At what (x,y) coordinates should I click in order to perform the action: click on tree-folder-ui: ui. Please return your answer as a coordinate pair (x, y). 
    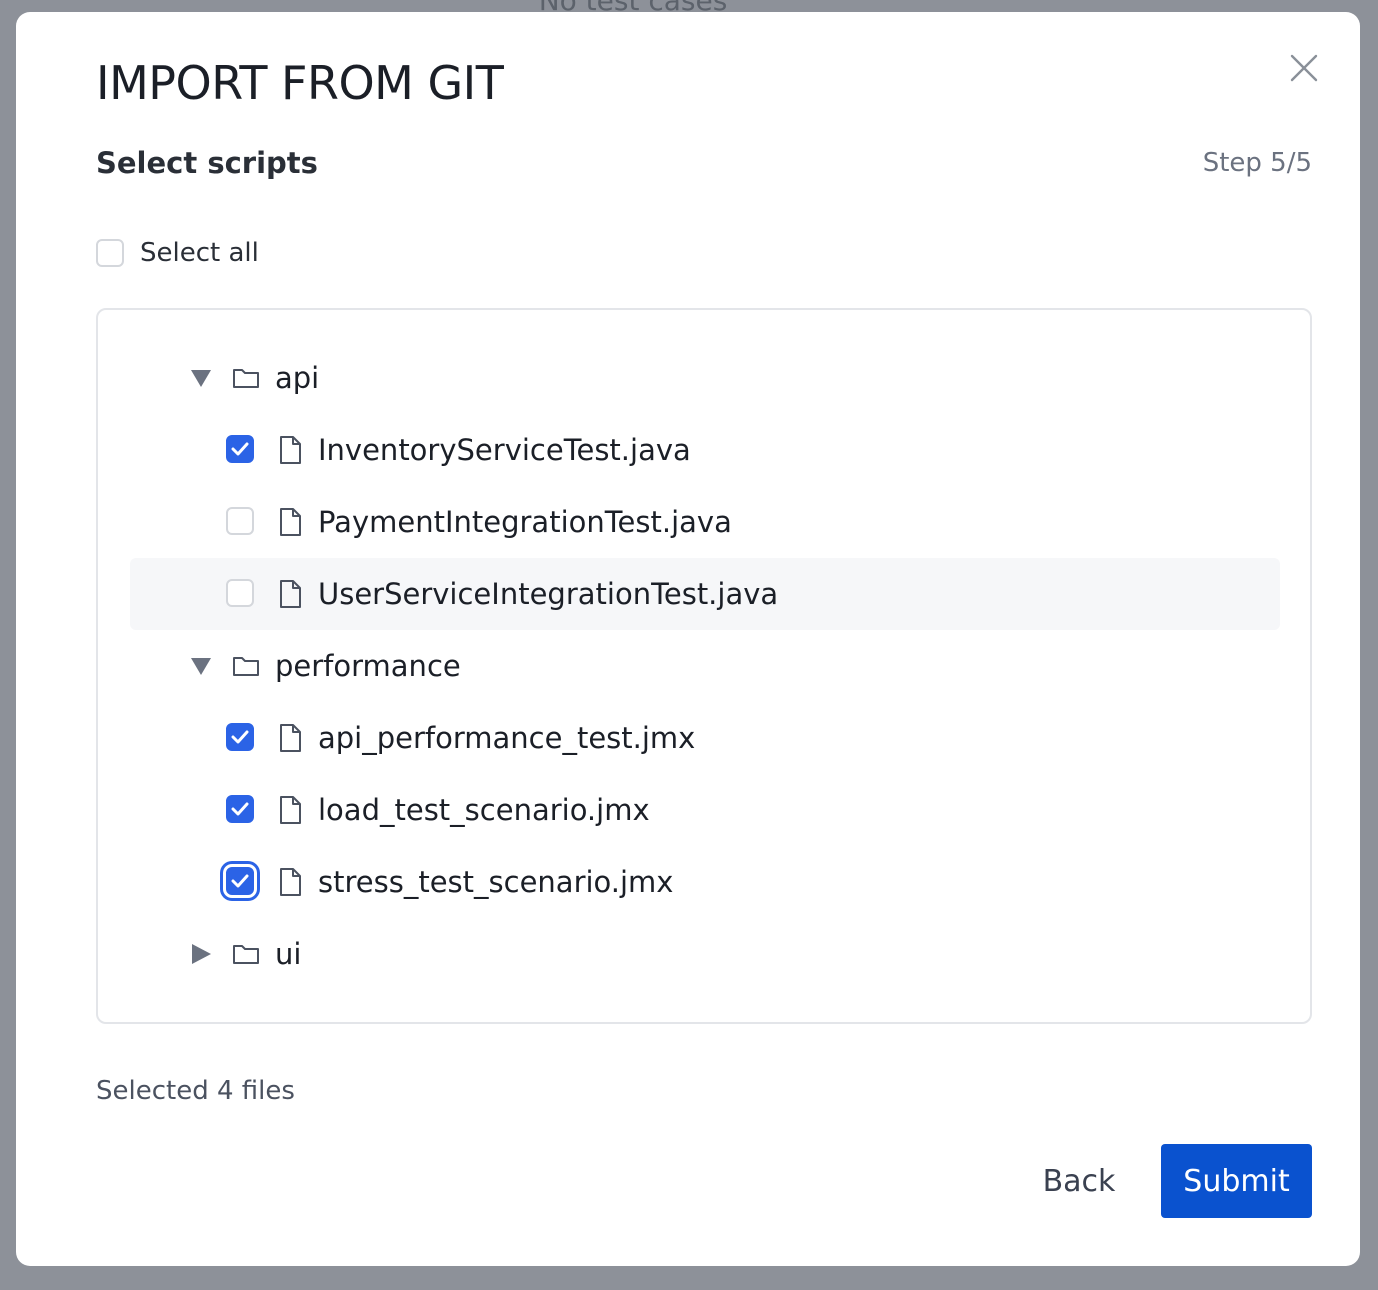
    Looking at the image, I should click on (705, 954).